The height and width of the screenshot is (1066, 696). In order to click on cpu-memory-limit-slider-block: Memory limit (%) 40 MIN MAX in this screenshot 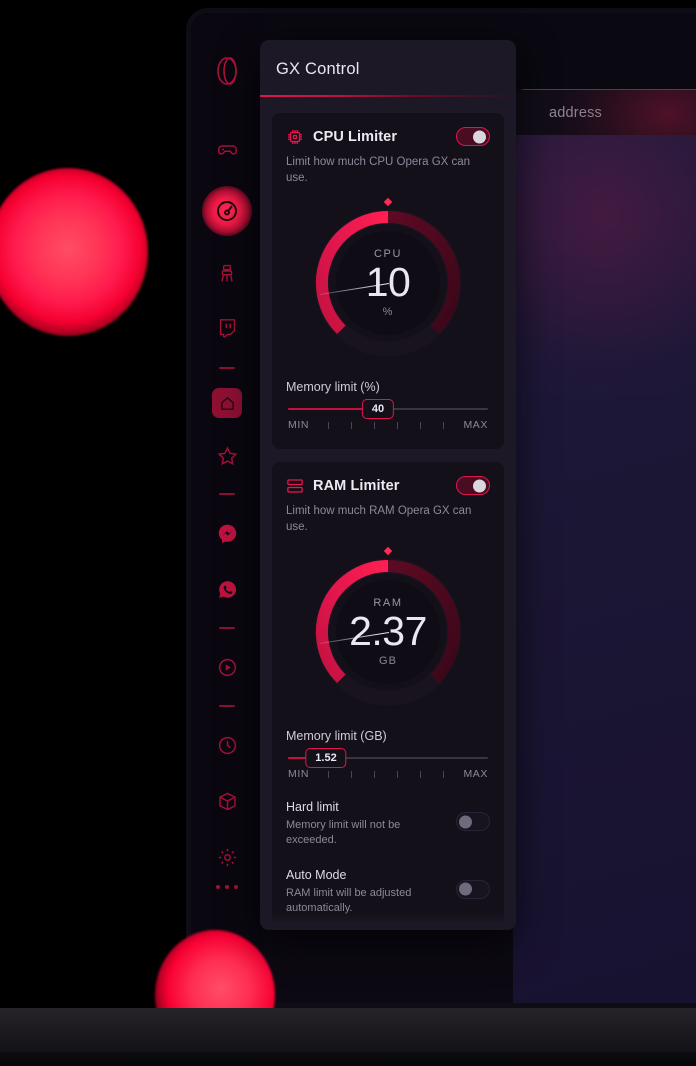, I will do `click(388, 405)`.